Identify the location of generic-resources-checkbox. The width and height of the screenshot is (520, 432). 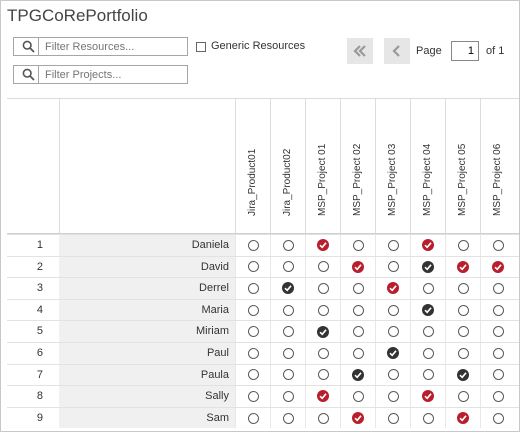
(201, 47).